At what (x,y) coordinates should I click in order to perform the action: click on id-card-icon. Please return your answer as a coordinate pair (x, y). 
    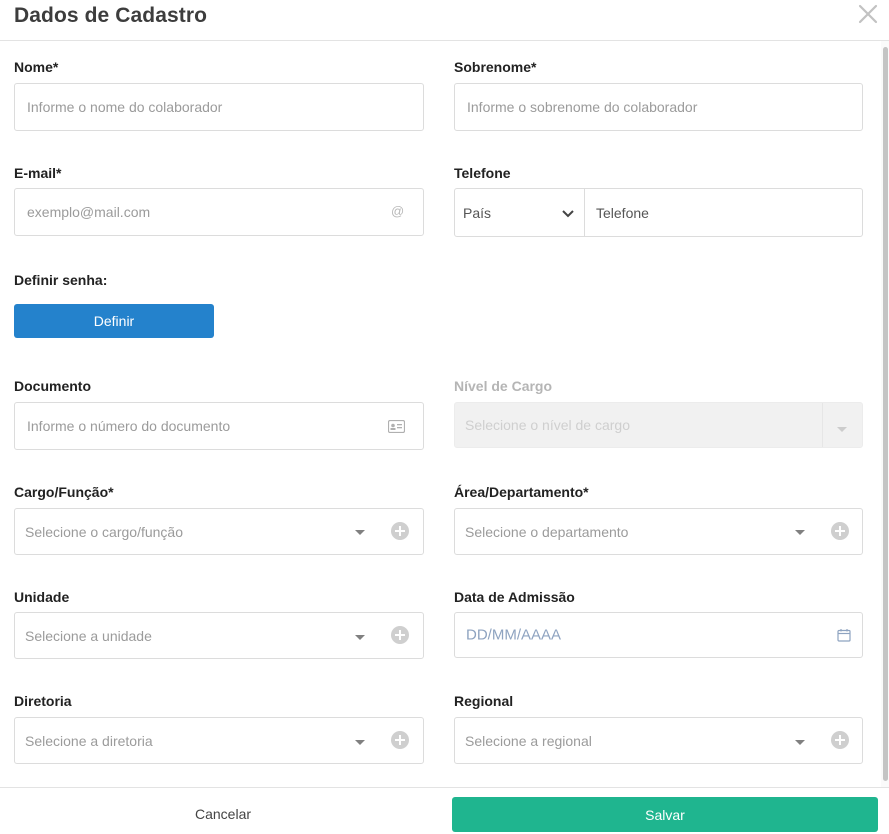
    Looking at the image, I should click on (396, 426).